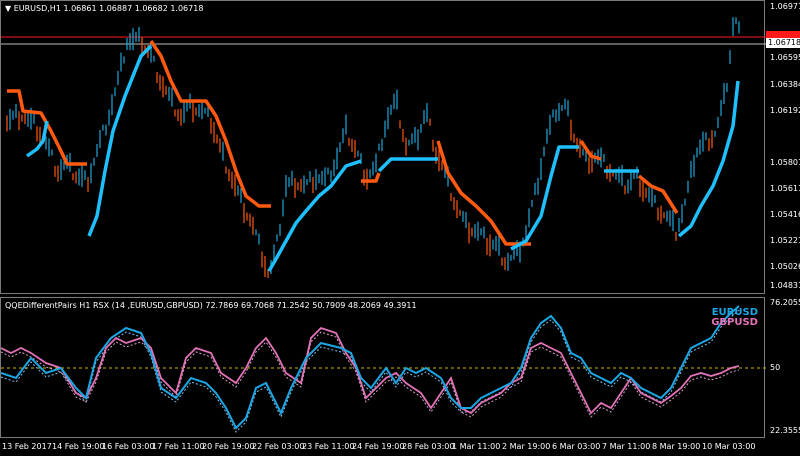  Describe the element at coordinates (785, 110) in the screenshot. I see `price-label: 1.06192` at that location.